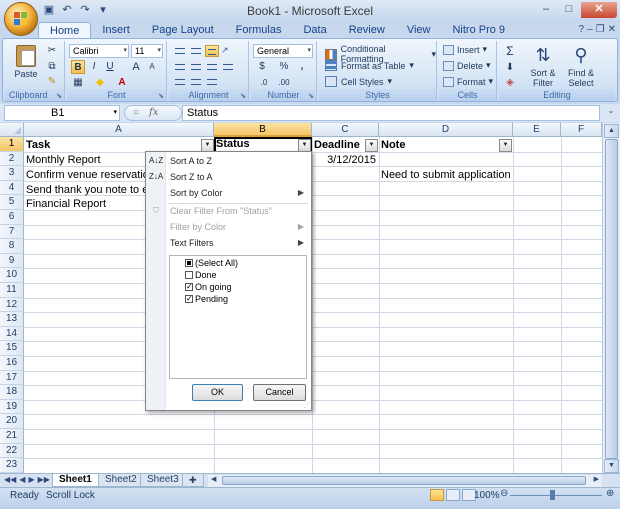 The image size is (620, 509). What do you see at coordinates (284, 83) in the screenshot?
I see `decrease-decimal-icon: .00` at bounding box center [284, 83].